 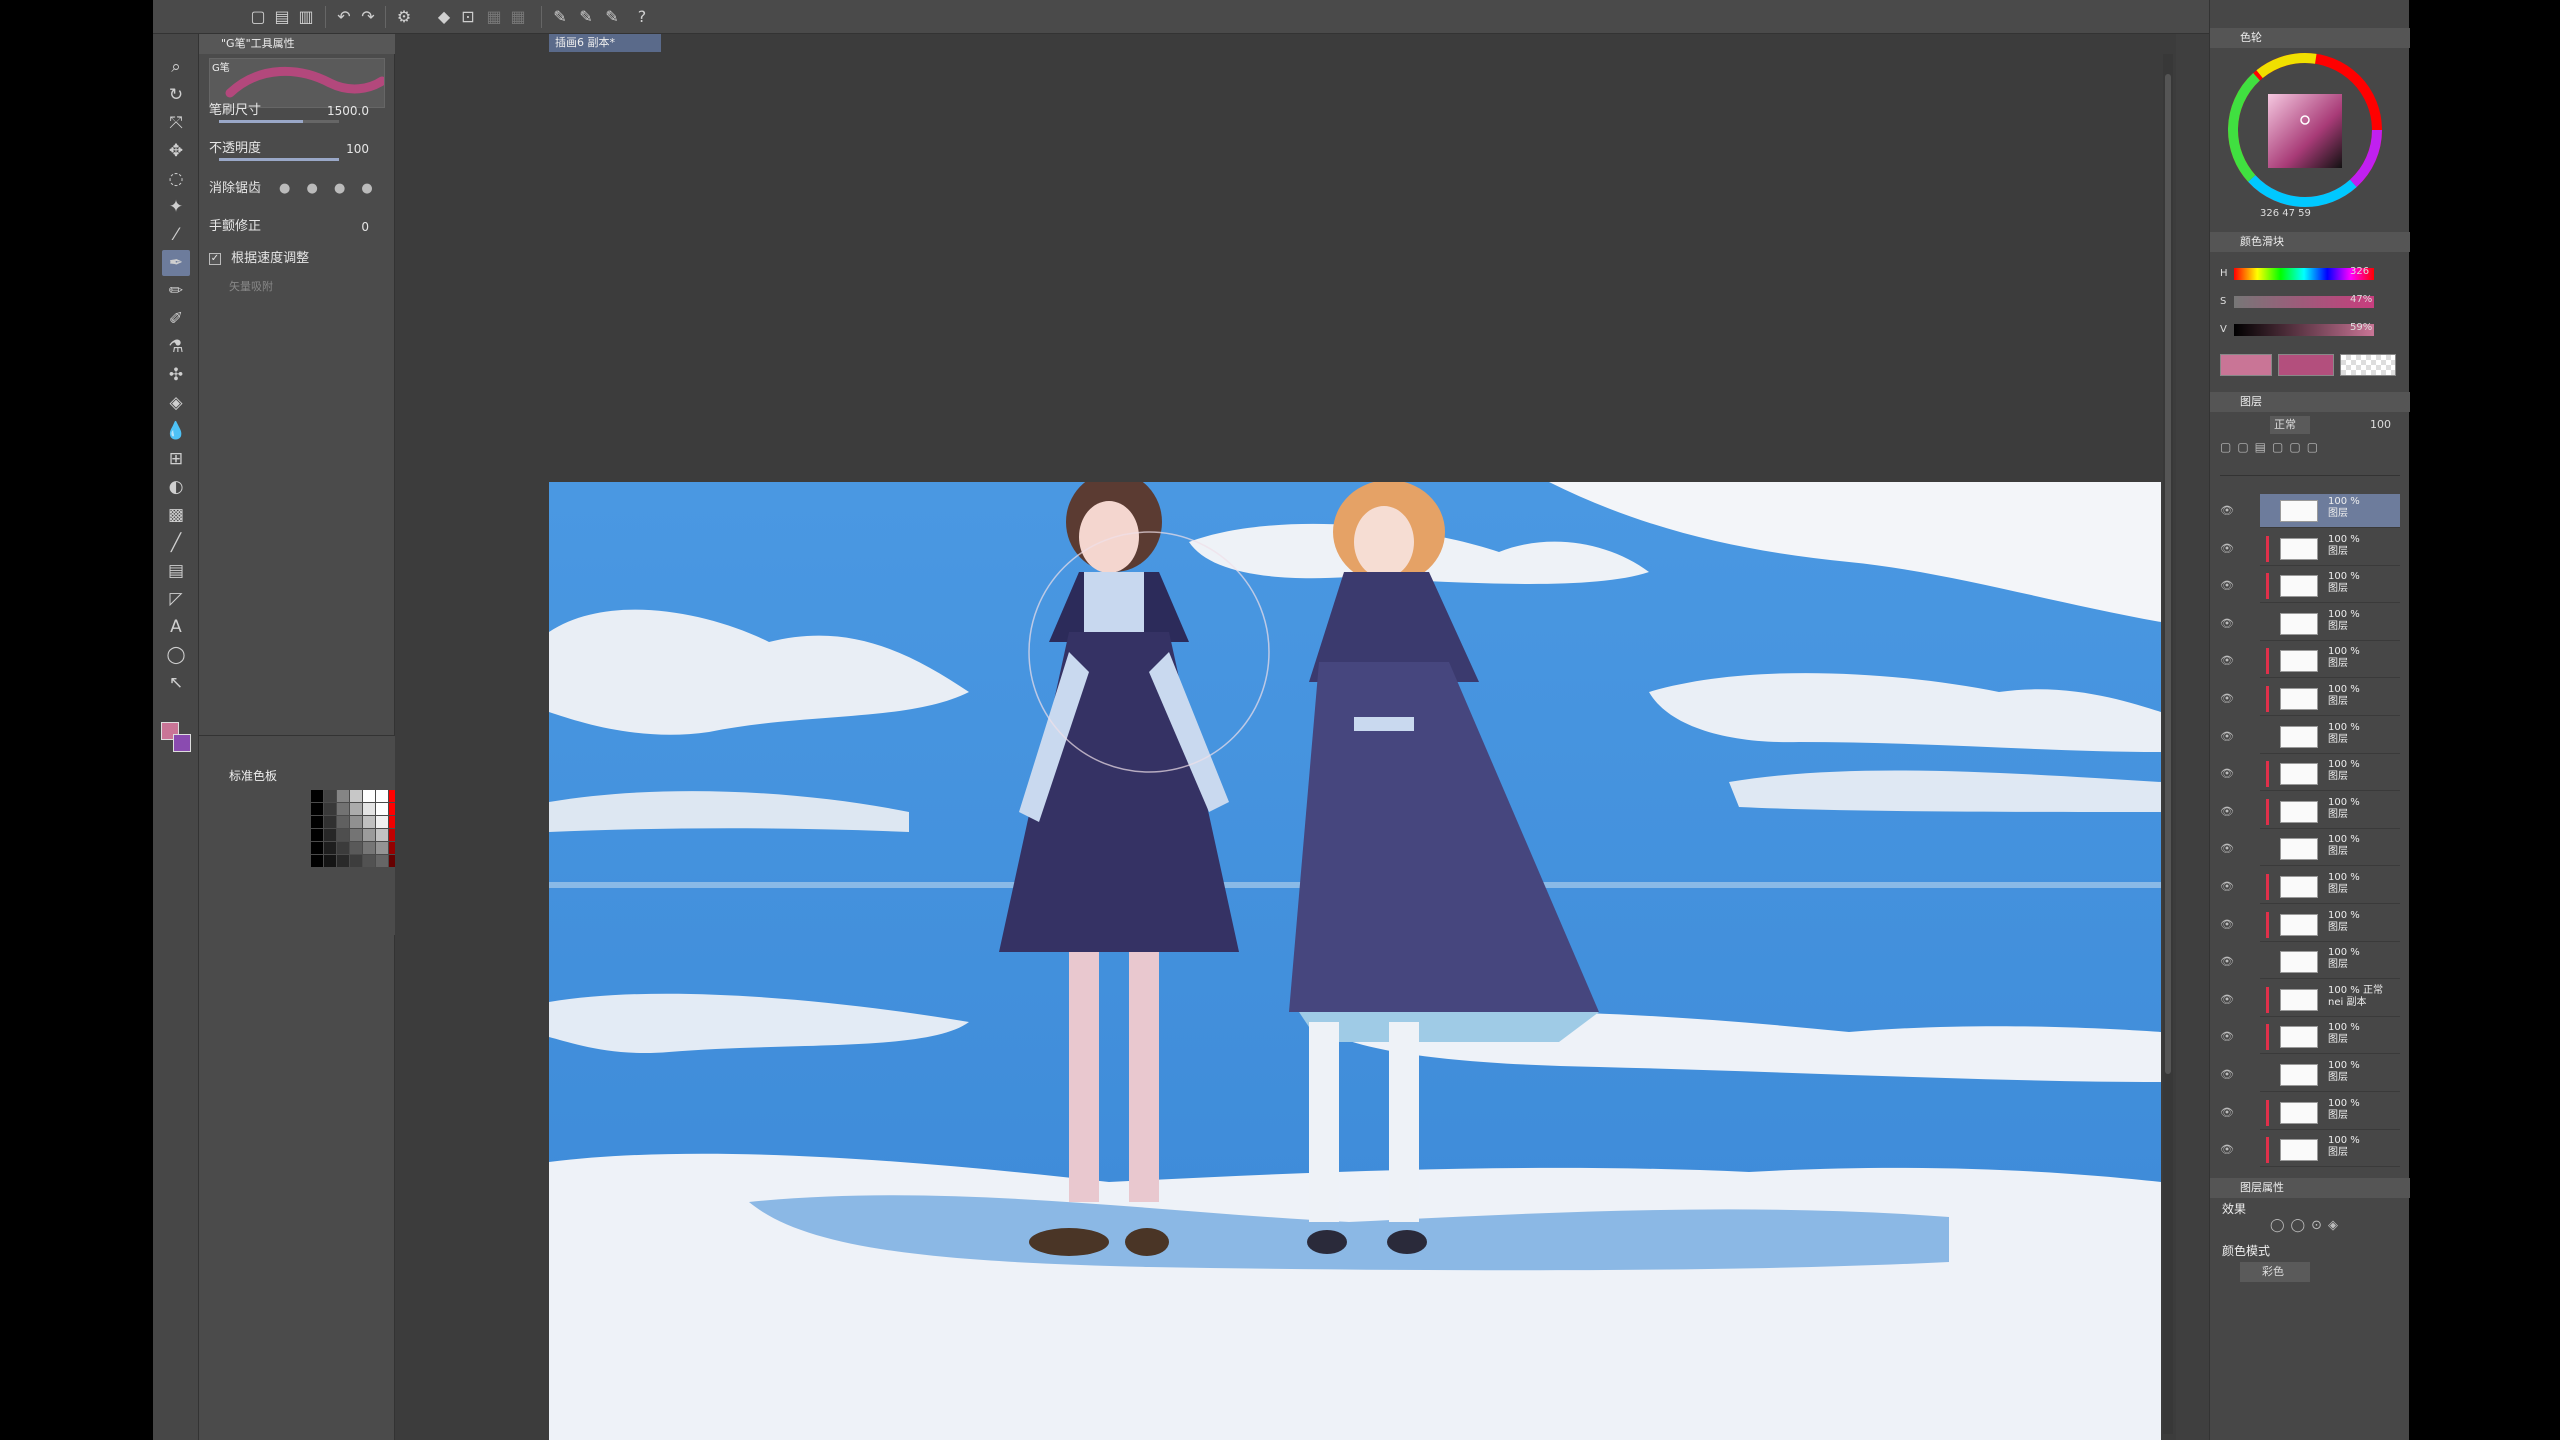 I want to click on open-file-icon: ▤, so click(x=282, y=17).